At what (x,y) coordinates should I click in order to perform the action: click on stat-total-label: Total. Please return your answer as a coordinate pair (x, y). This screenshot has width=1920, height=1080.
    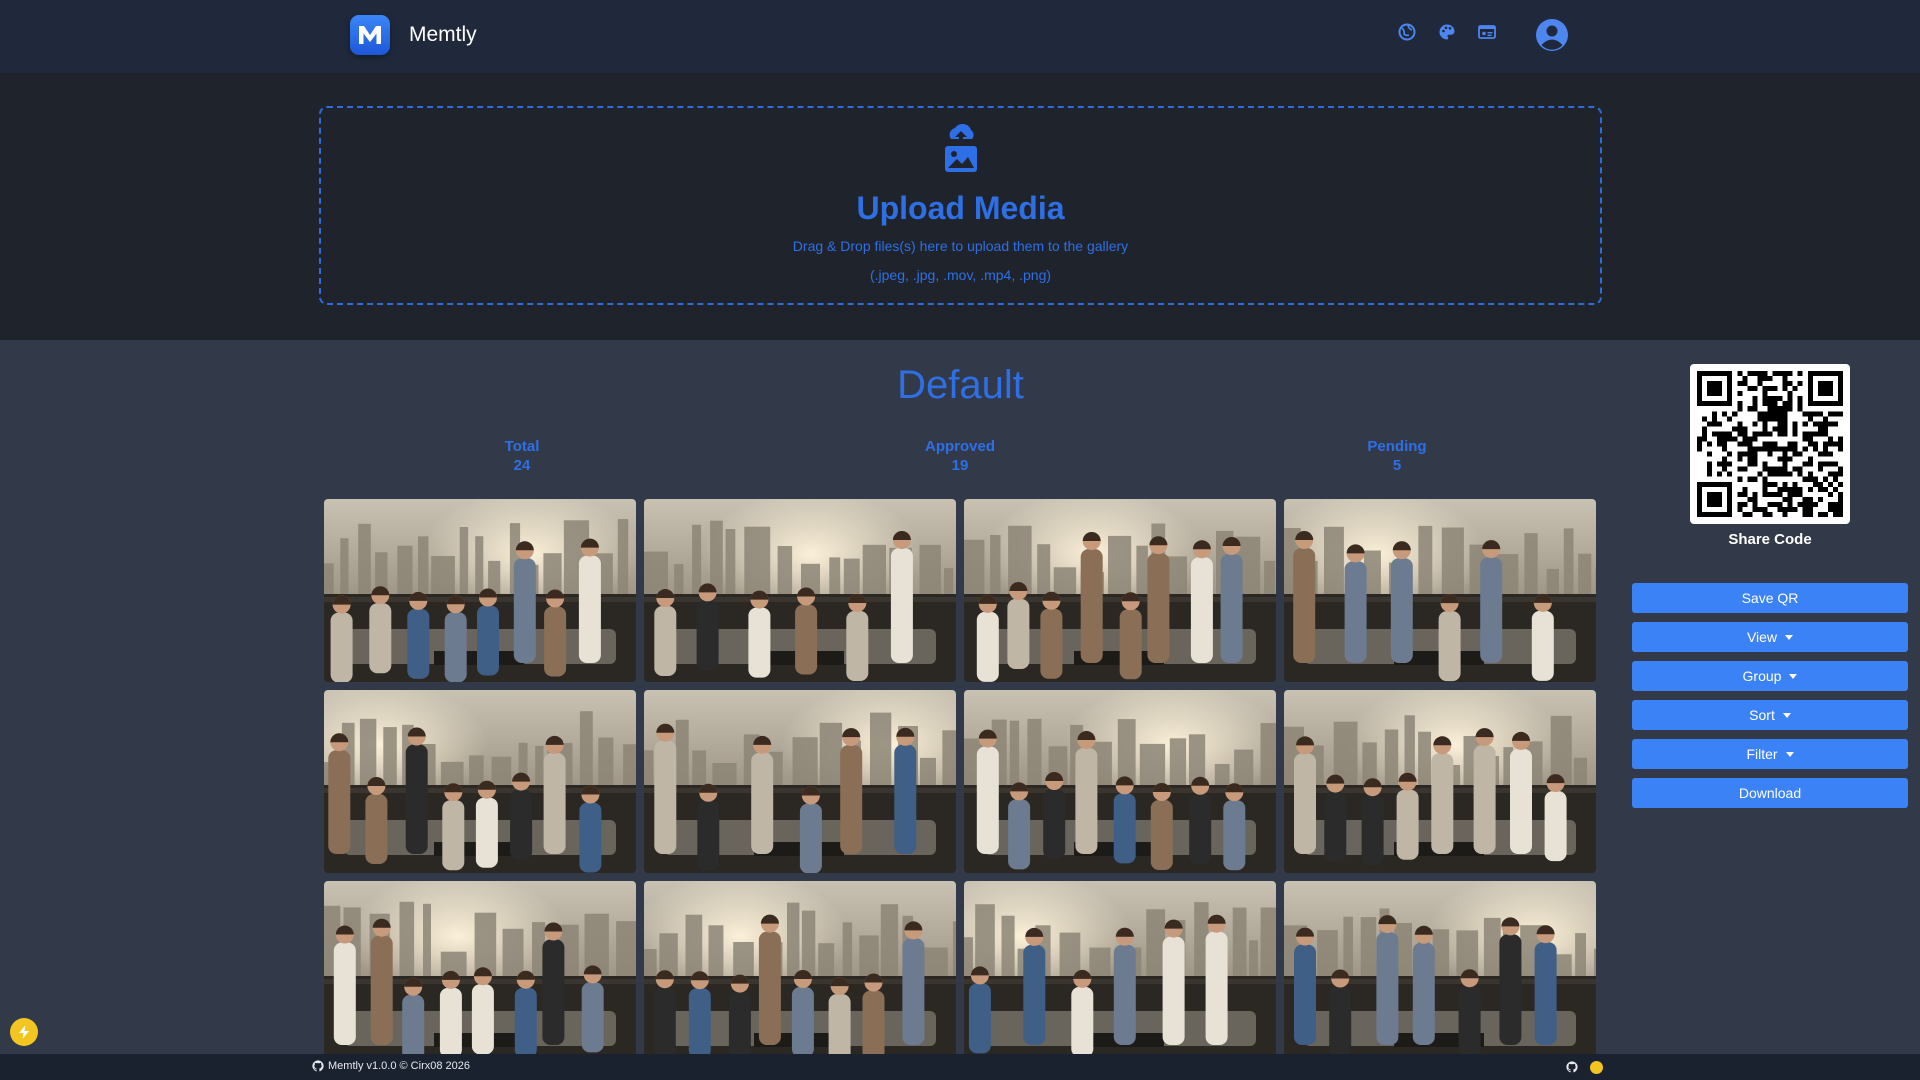
    Looking at the image, I should click on (522, 446).